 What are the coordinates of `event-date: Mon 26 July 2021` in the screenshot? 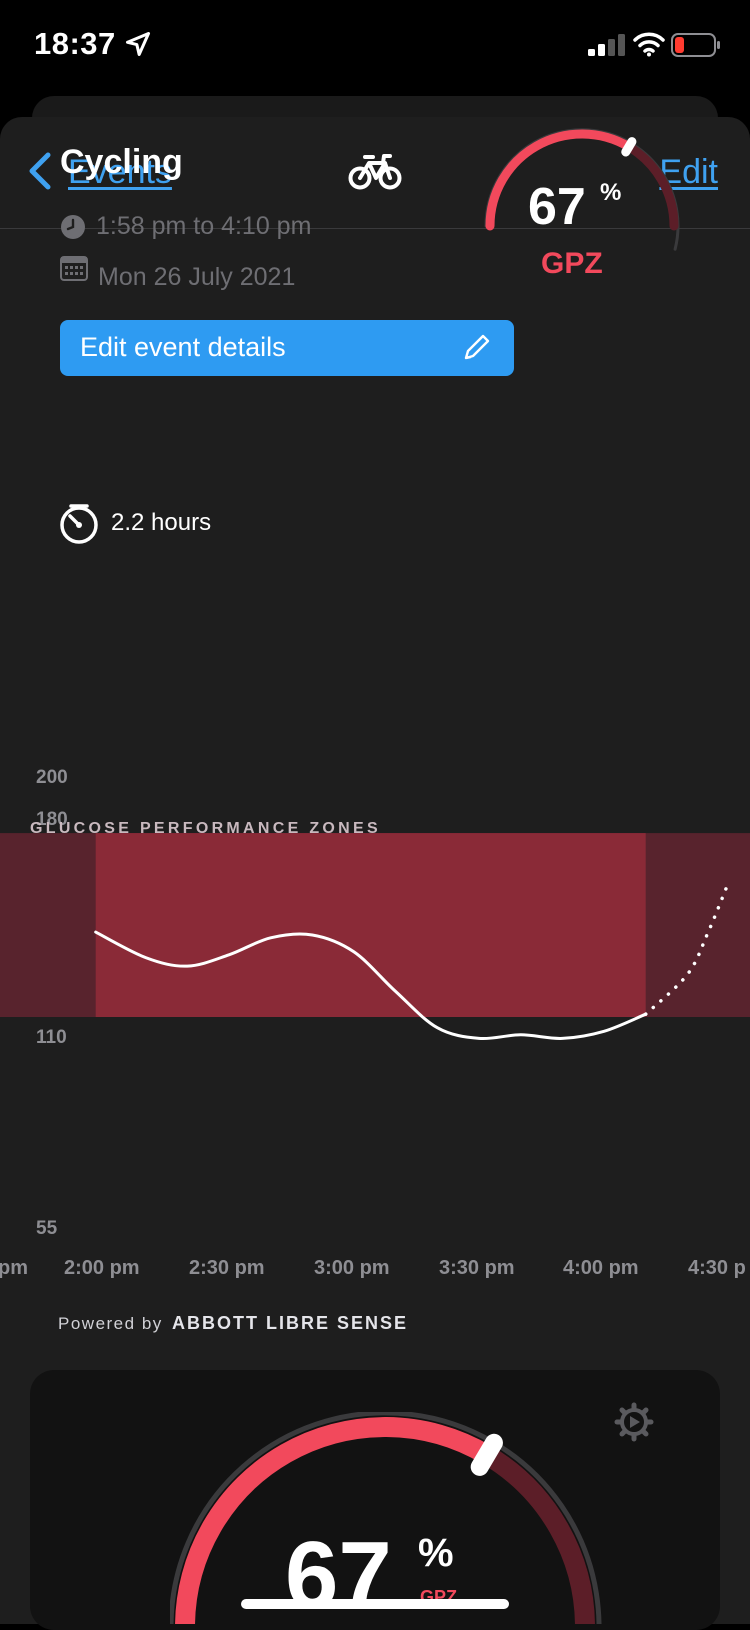 It's located at (197, 277).